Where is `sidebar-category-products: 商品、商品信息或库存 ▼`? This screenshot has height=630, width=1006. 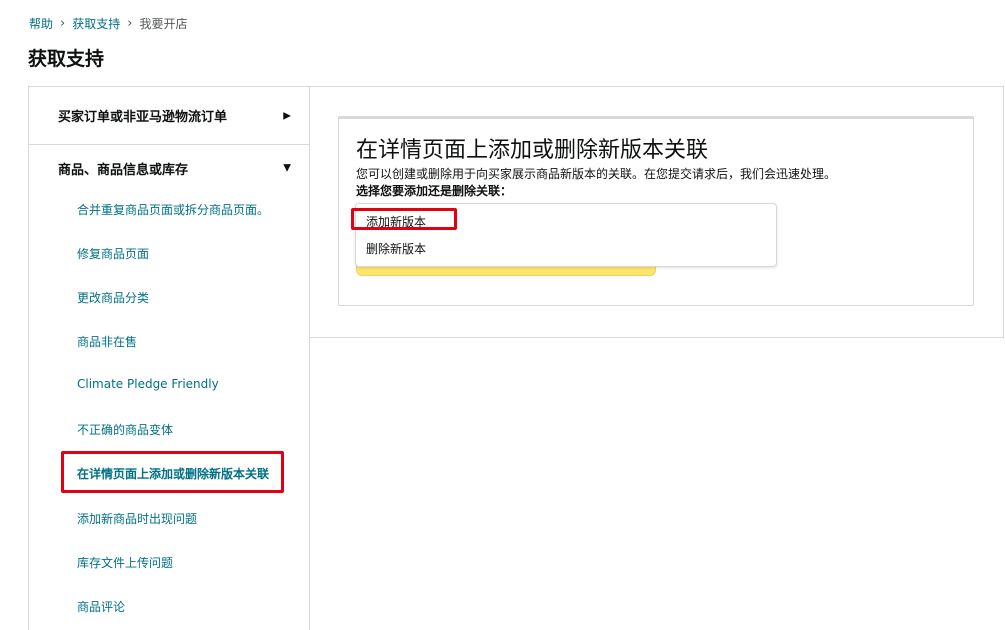 sidebar-category-products: 商品、商品信息或库存 ▼ is located at coordinates (169, 168).